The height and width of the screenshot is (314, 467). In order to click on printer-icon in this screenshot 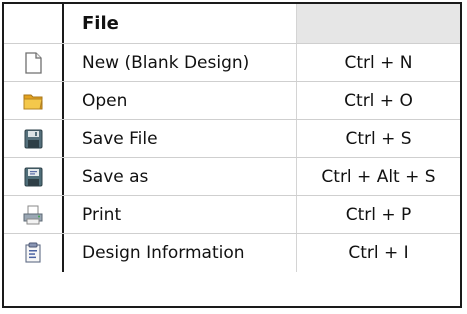, I will do `click(33, 214)`.